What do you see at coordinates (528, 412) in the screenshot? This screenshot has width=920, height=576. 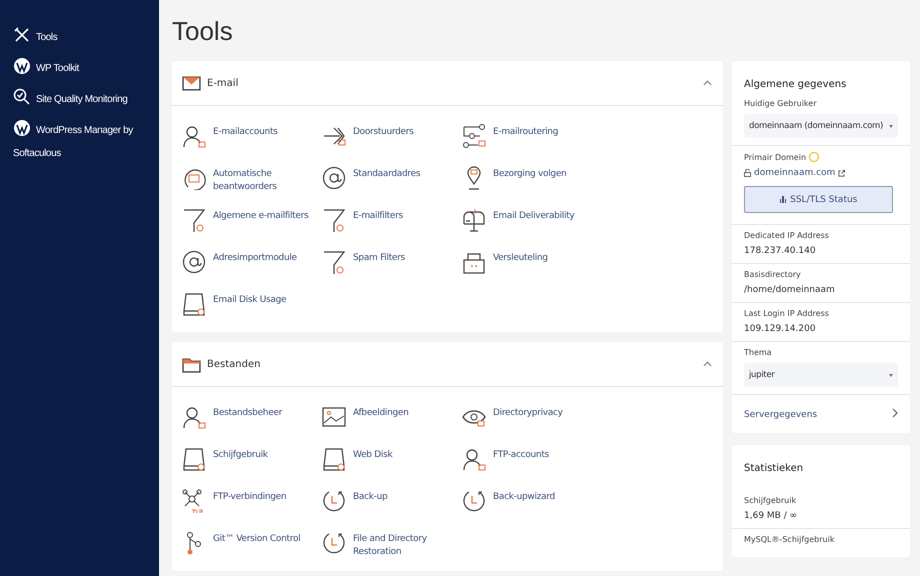 I see `tool-link: Directoryprivacy` at bounding box center [528, 412].